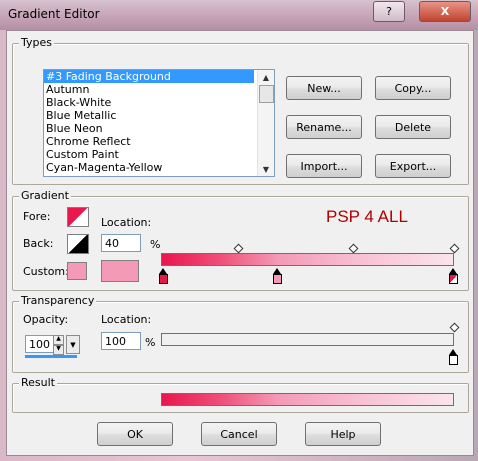 The width and height of the screenshot is (478, 461). Describe the element at coordinates (77, 271) in the screenshot. I see `custom-color-swatch` at that location.